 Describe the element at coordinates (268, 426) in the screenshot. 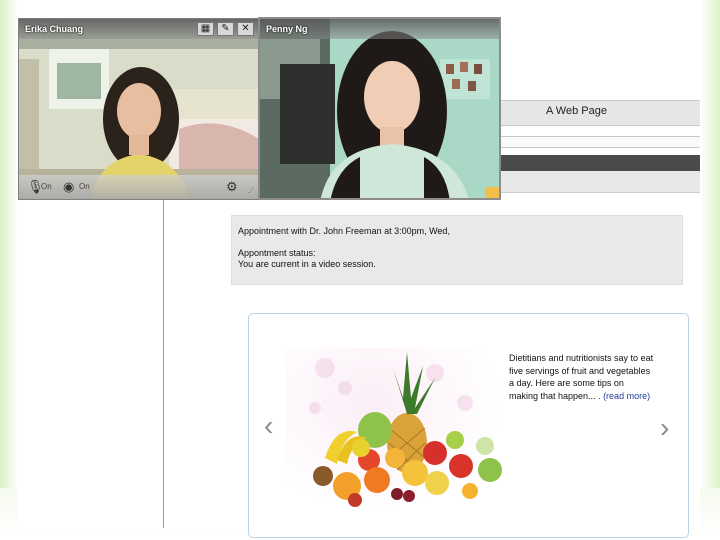

I see `chevron-left-icon: ‹` at that location.